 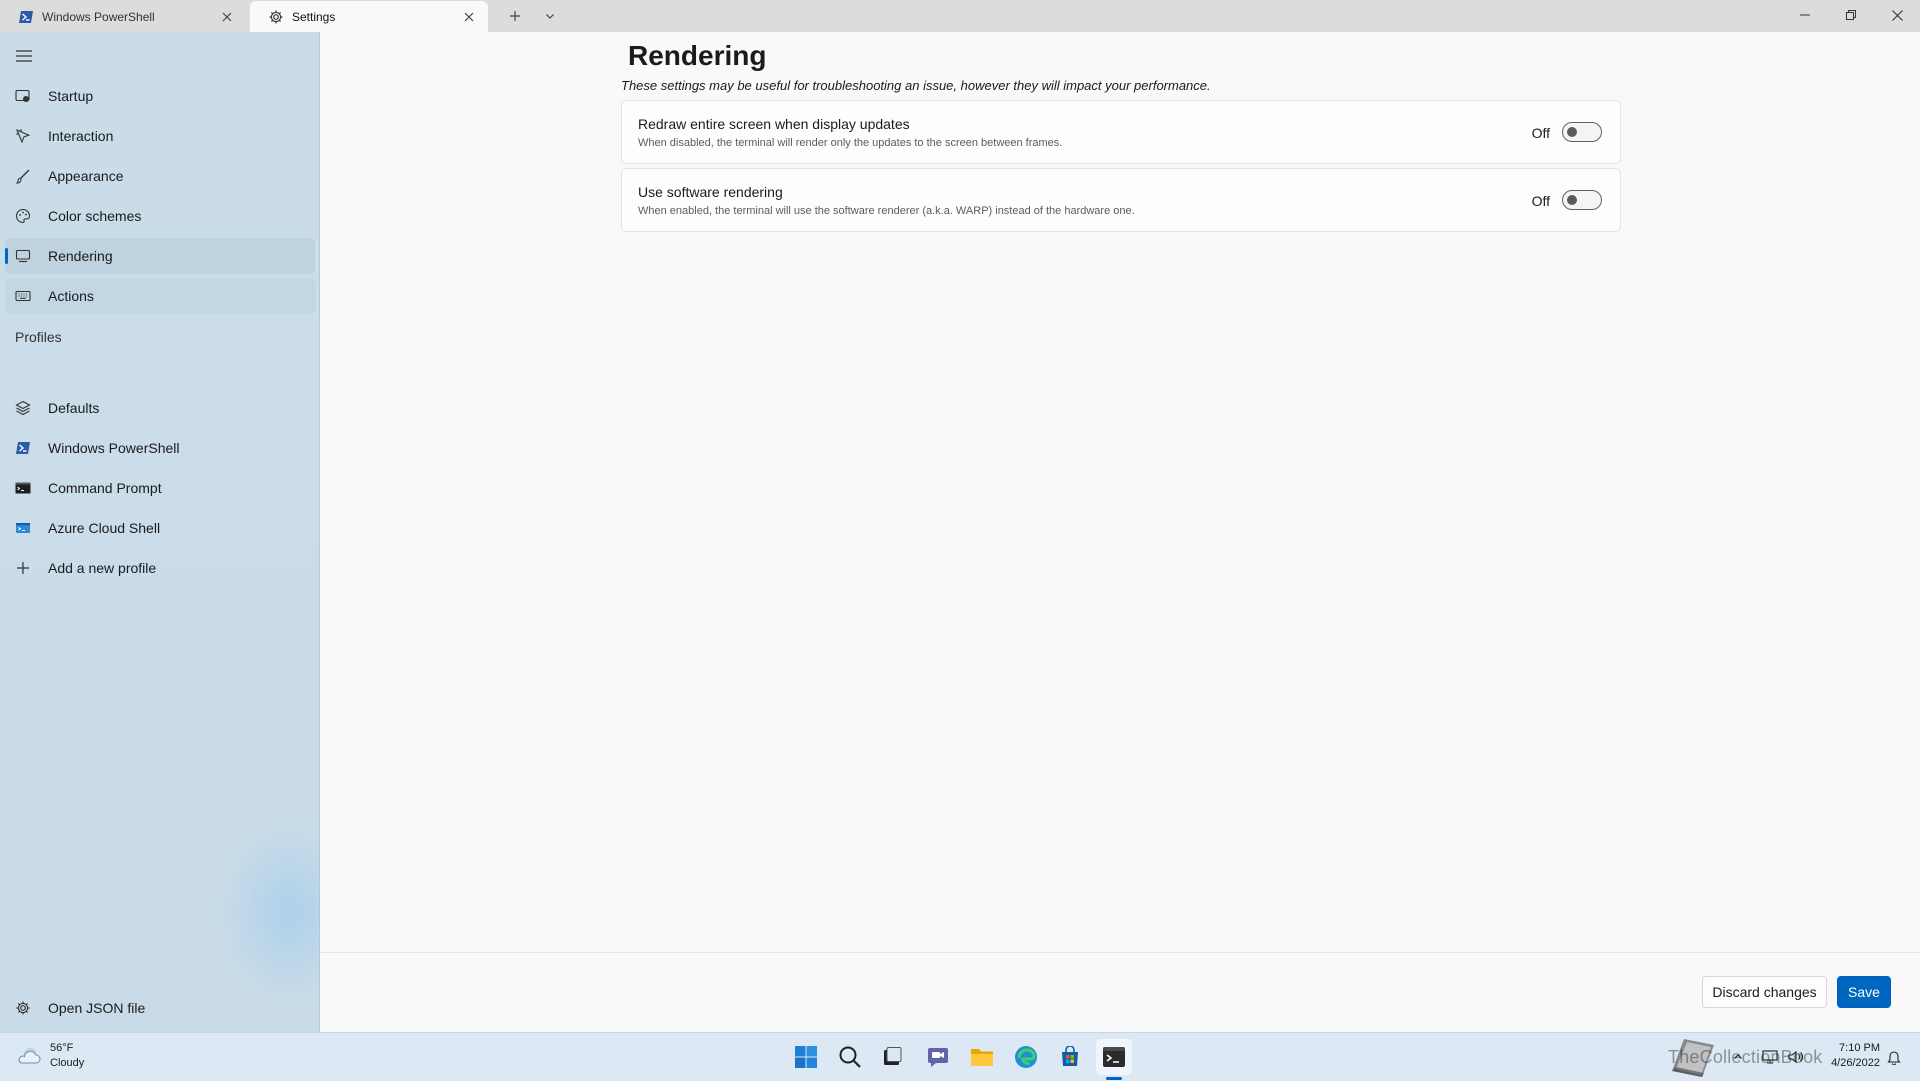 I want to click on weather-widget: 56°F Cloudy, so click(x=50, y=1056).